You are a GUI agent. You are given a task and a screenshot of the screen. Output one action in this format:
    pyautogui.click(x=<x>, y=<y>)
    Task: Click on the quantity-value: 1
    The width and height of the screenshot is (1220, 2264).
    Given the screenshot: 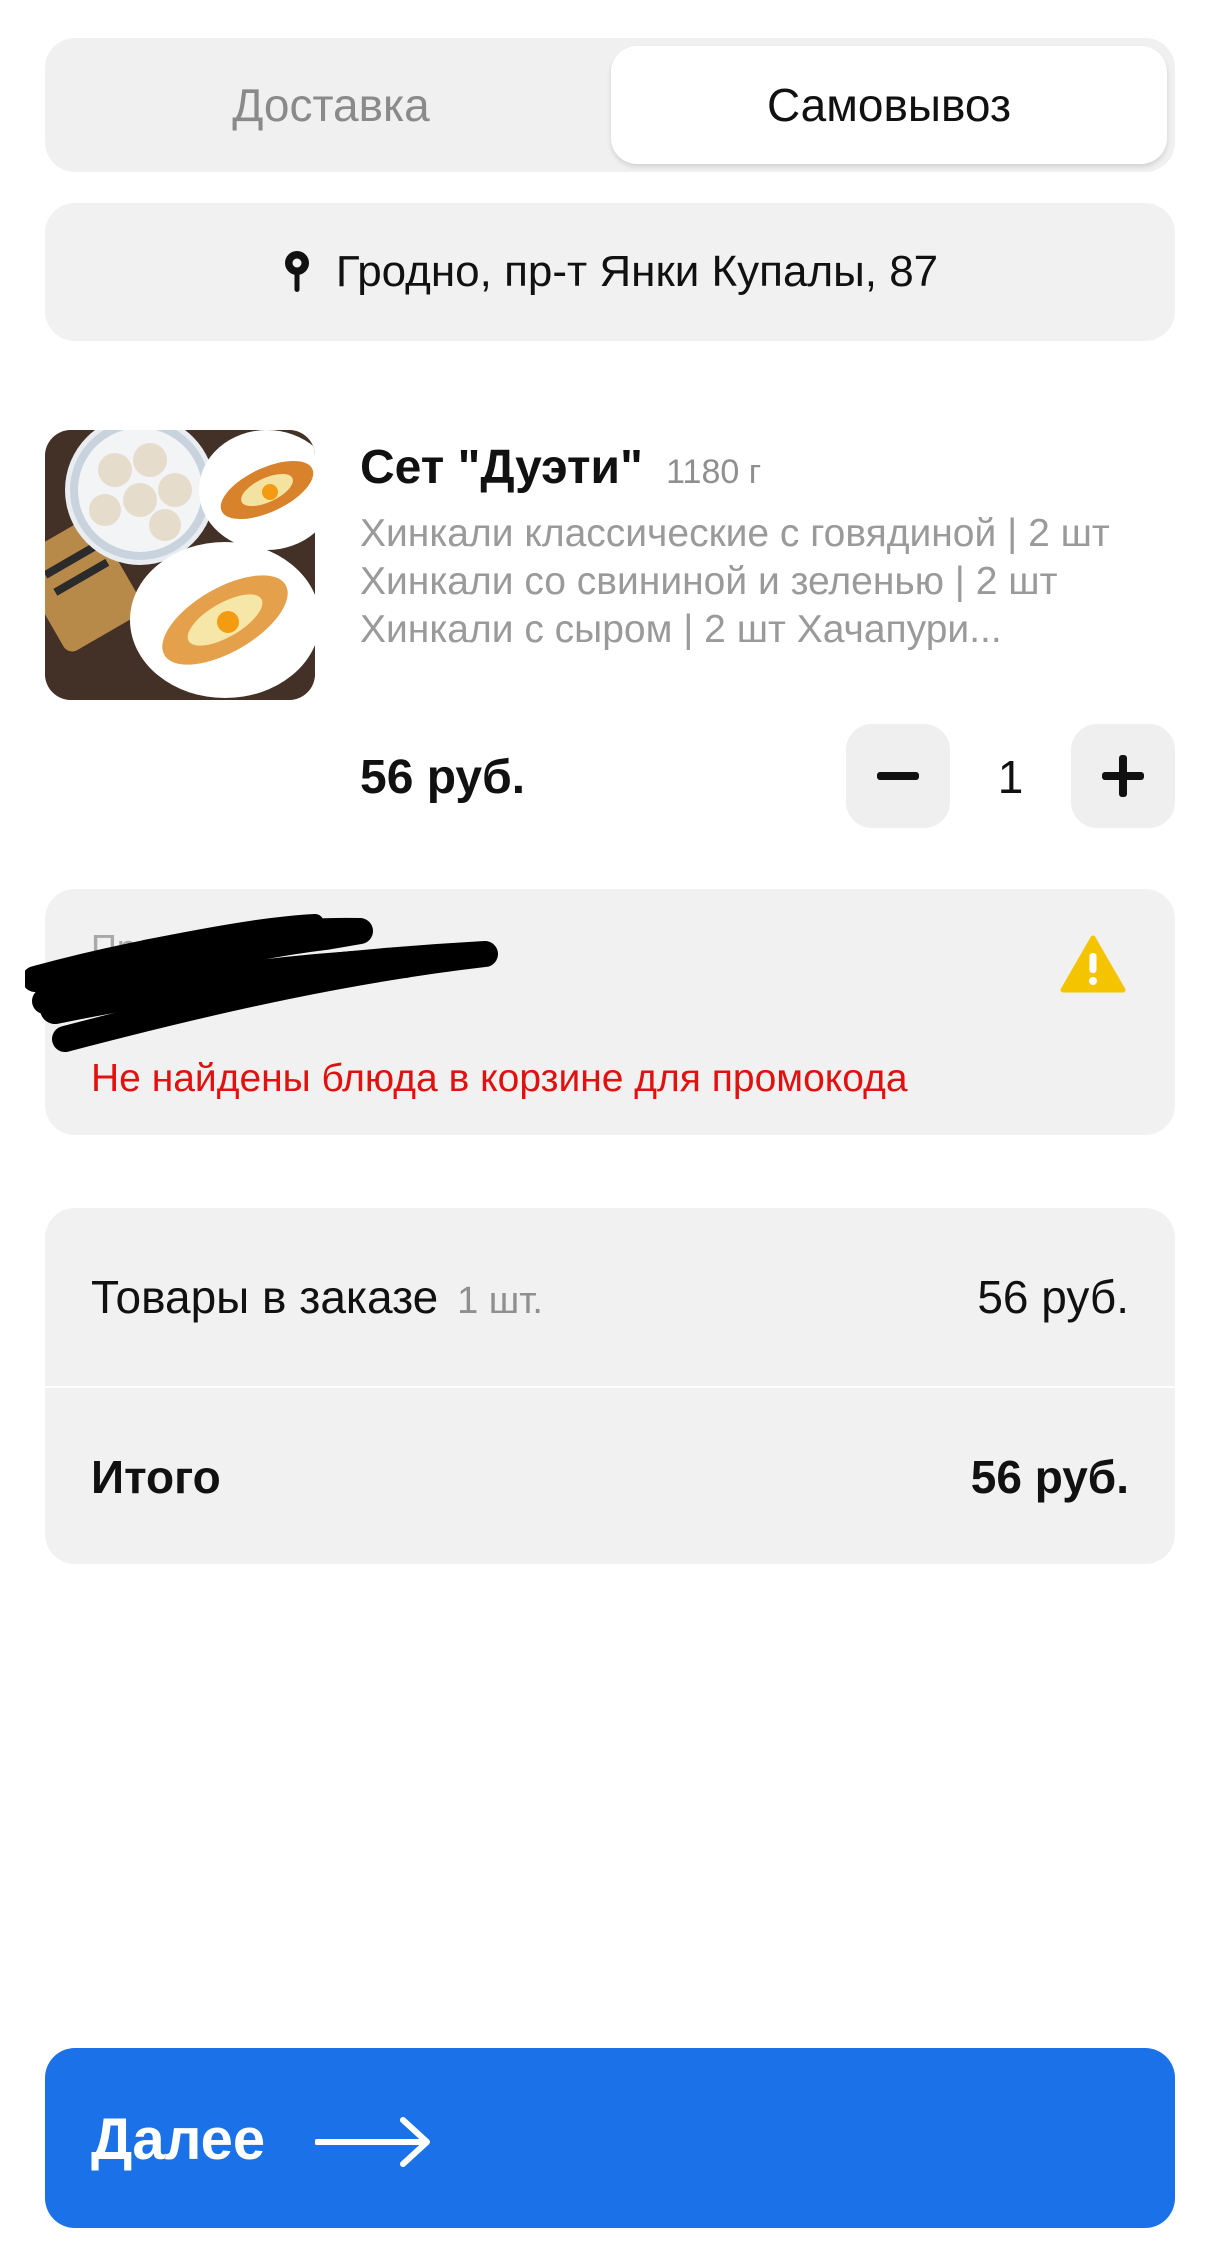 What is the action you would take?
    pyautogui.click(x=1010, y=777)
    